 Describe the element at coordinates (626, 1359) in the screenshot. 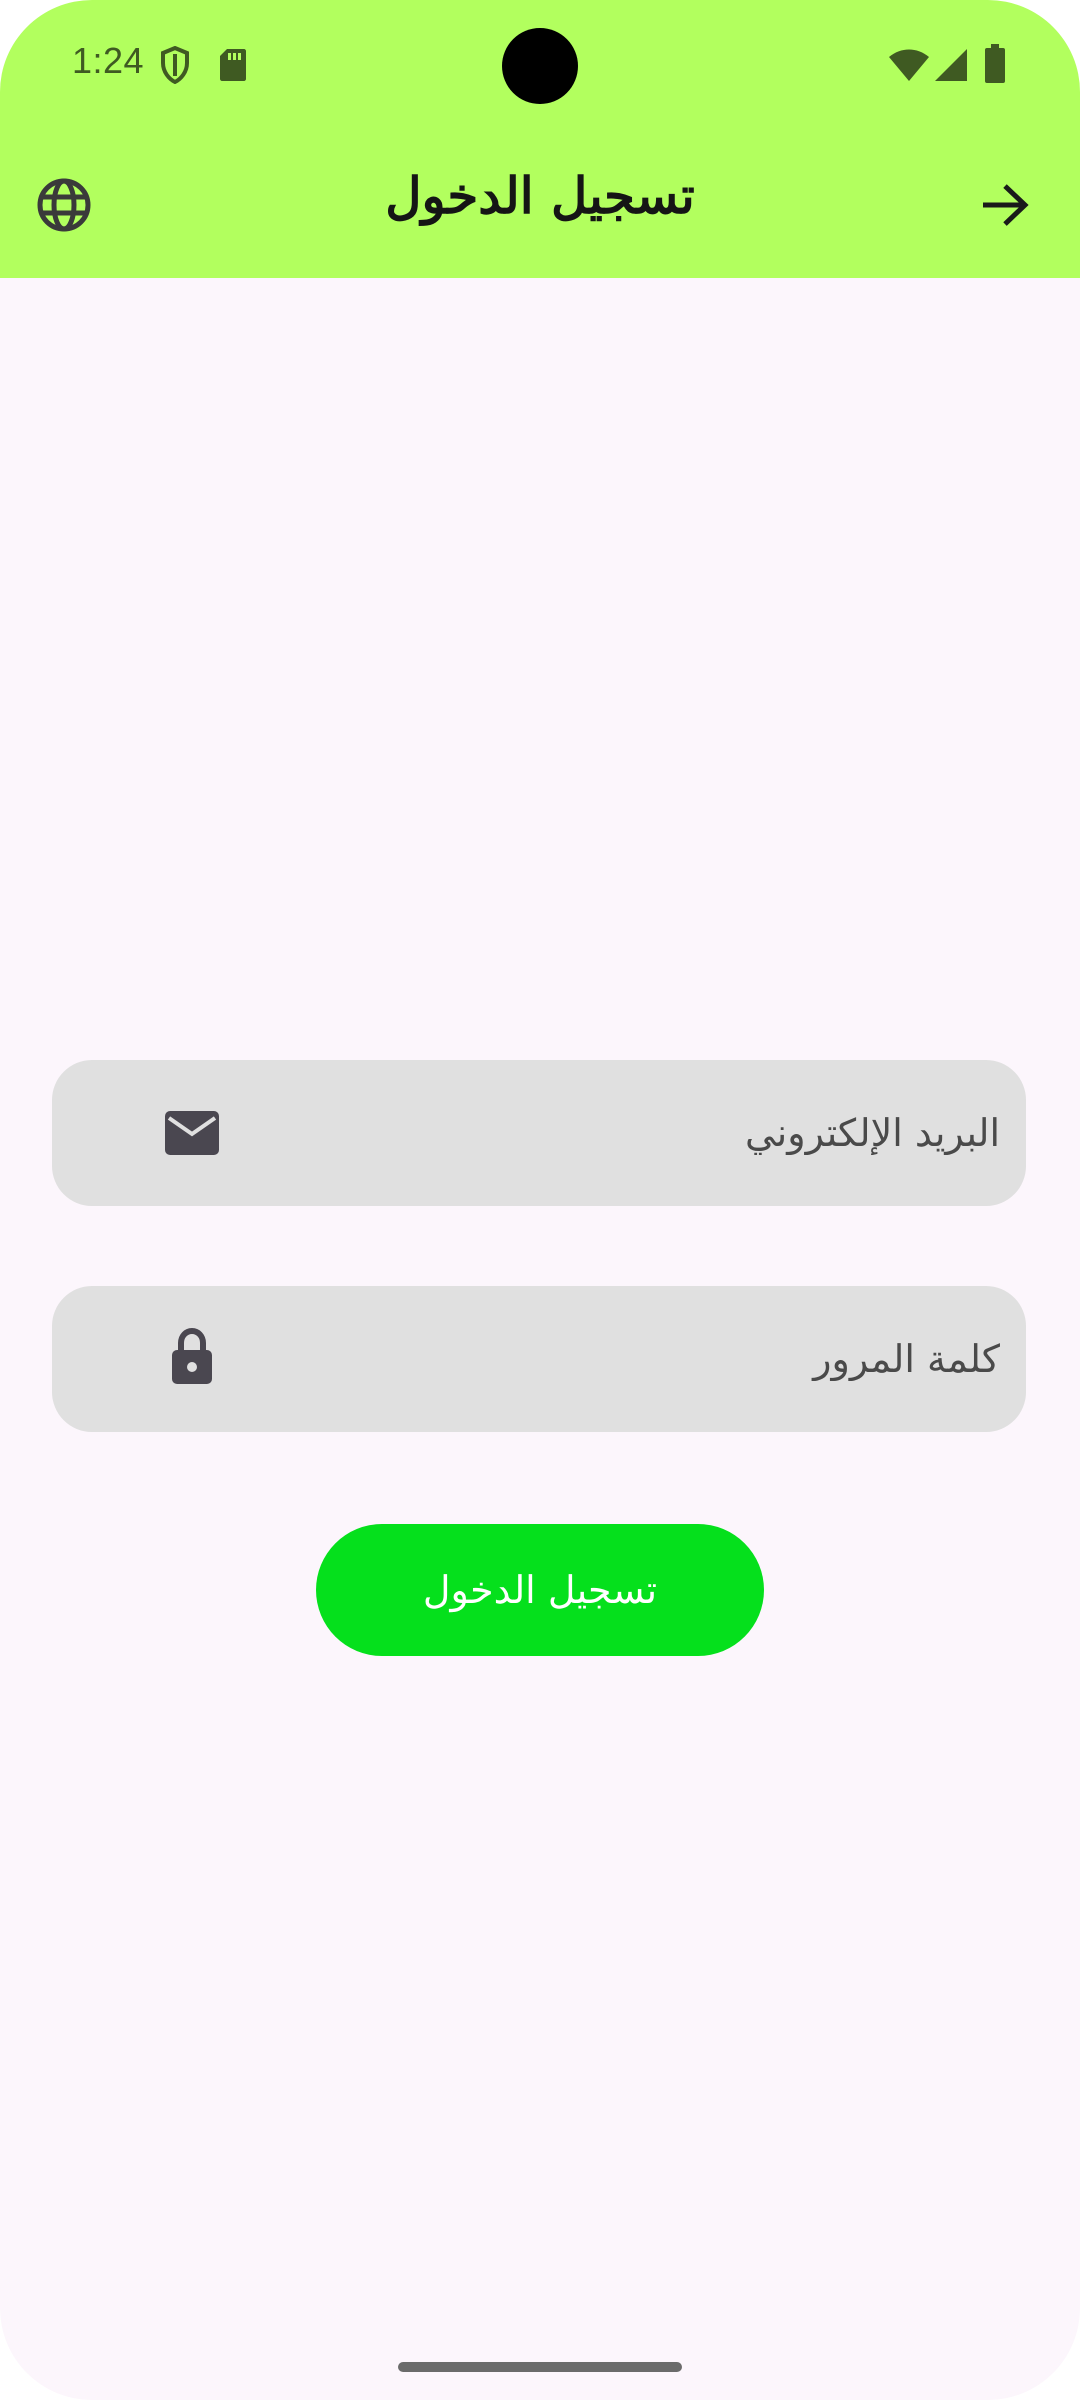

I see `password-input` at that location.